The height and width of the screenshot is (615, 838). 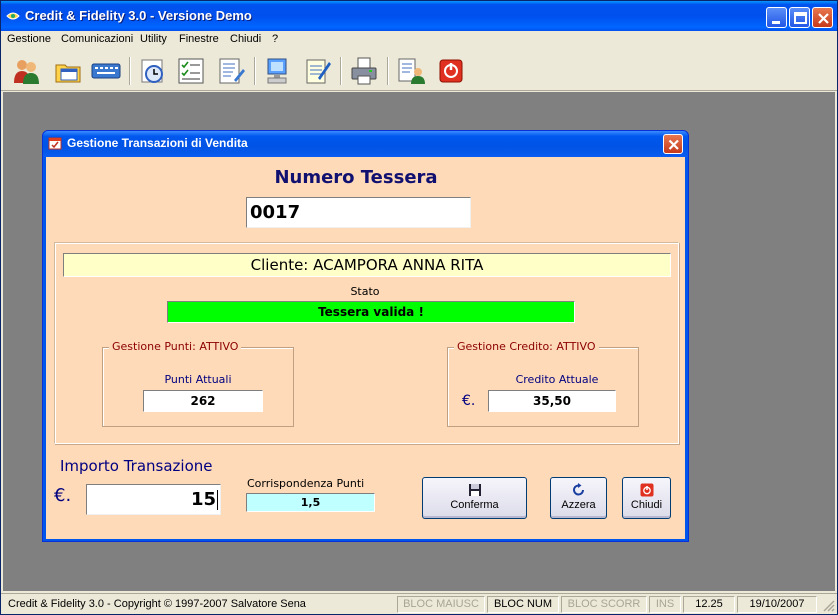 I want to click on user-info-icon, so click(x=411, y=71).